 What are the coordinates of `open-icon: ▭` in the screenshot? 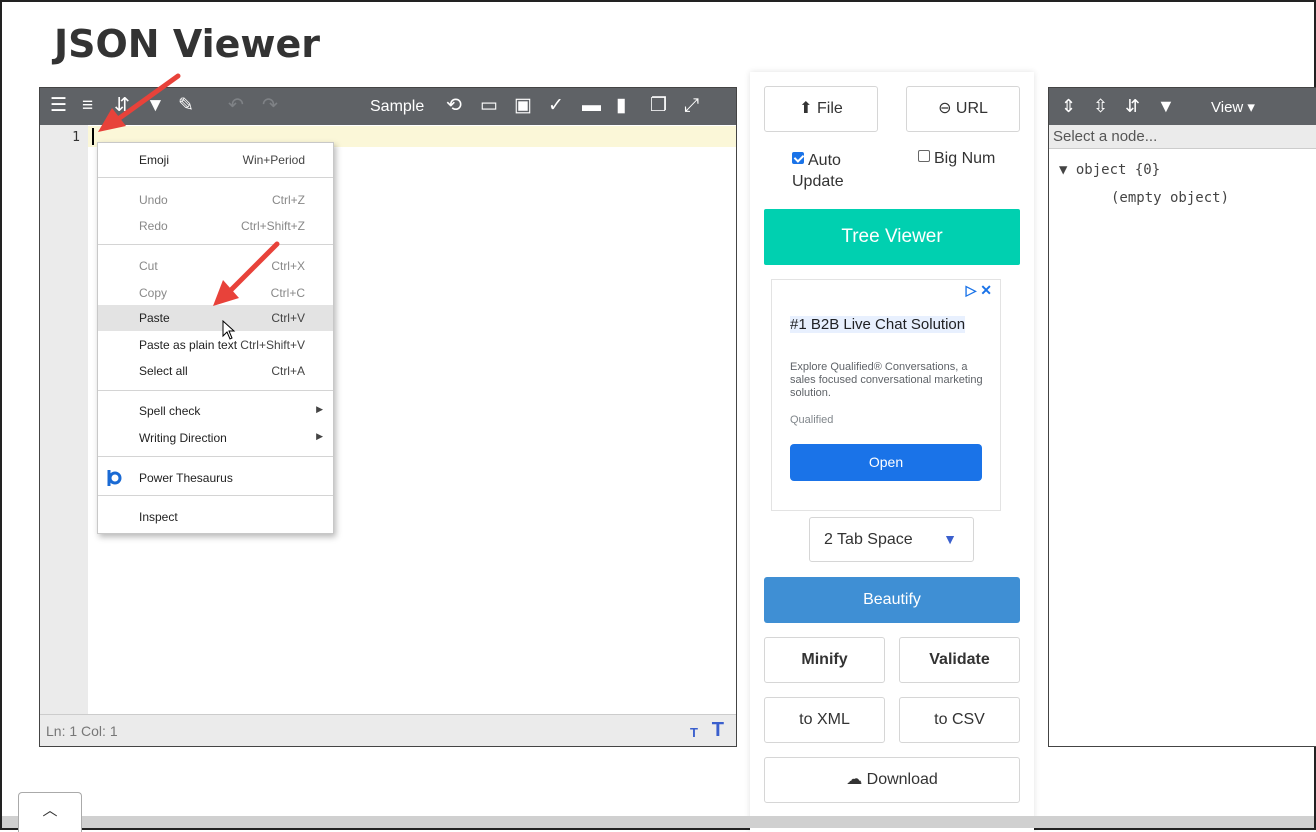 It's located at (489, 106).